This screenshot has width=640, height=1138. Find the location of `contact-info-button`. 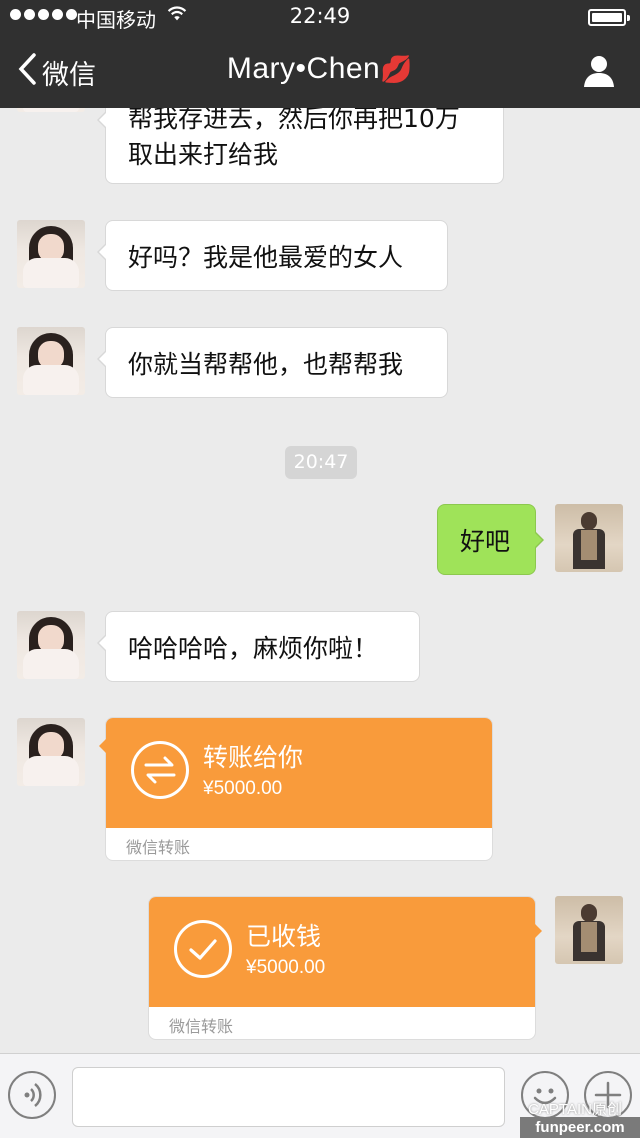

contact-info-button is located at coordinates (599, 71).